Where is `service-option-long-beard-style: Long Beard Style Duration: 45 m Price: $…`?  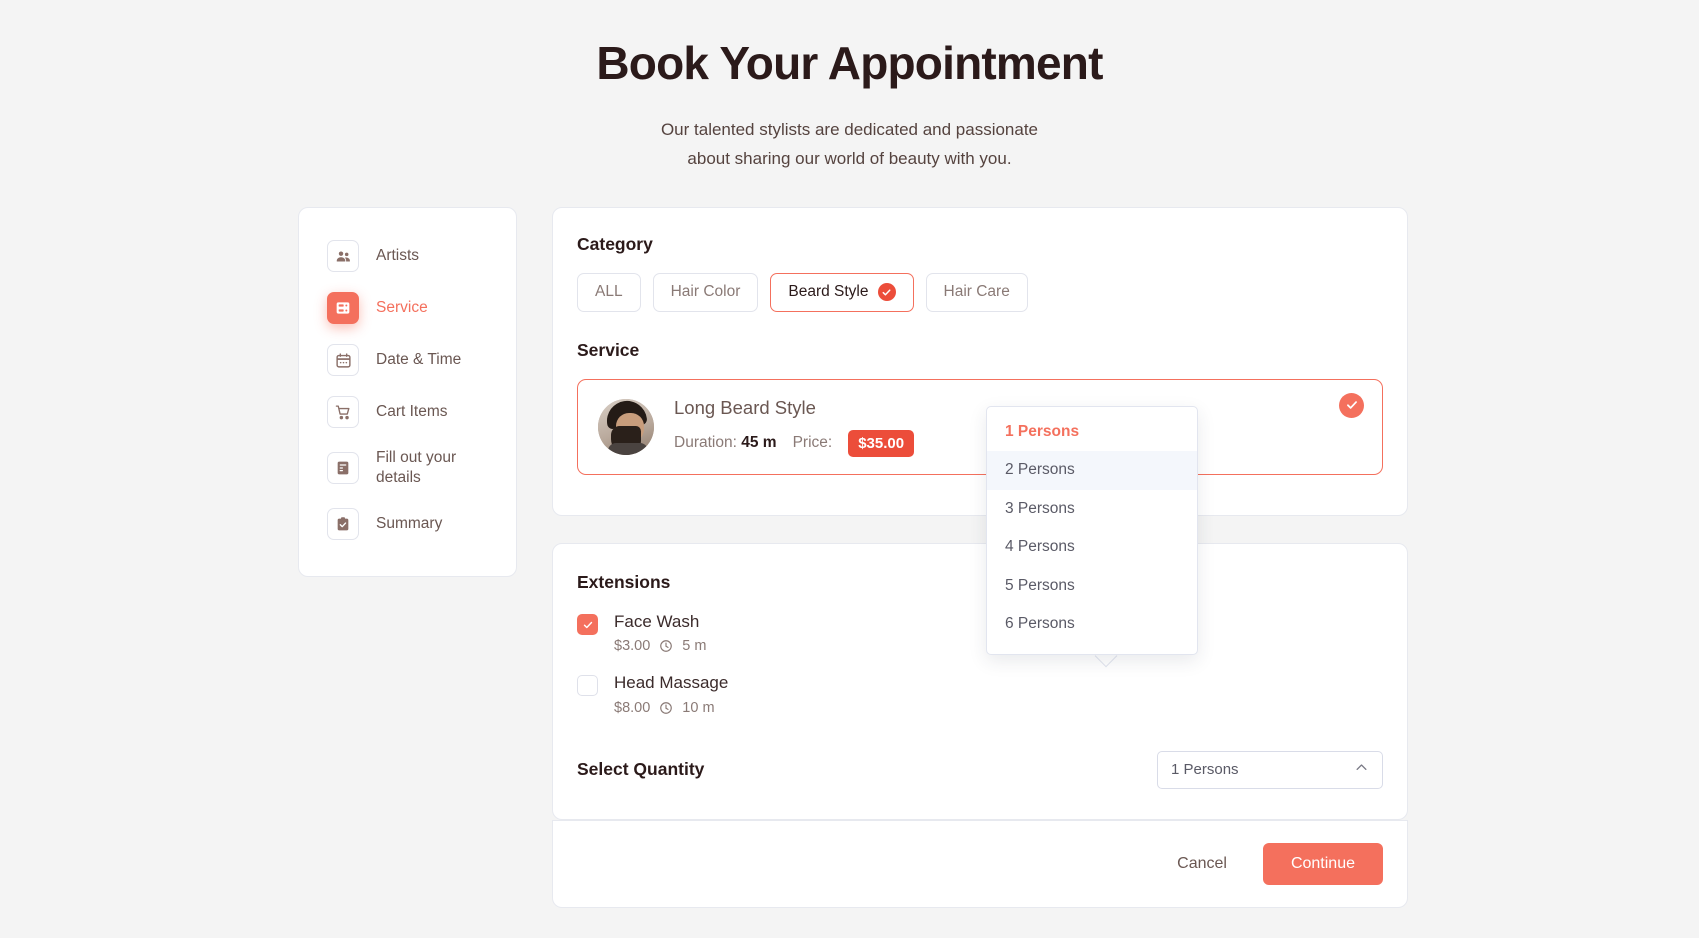 service-option-long-beard-style: Long Beard Style Duration: 45 m Price: $… is located at coordinates (980, 427).